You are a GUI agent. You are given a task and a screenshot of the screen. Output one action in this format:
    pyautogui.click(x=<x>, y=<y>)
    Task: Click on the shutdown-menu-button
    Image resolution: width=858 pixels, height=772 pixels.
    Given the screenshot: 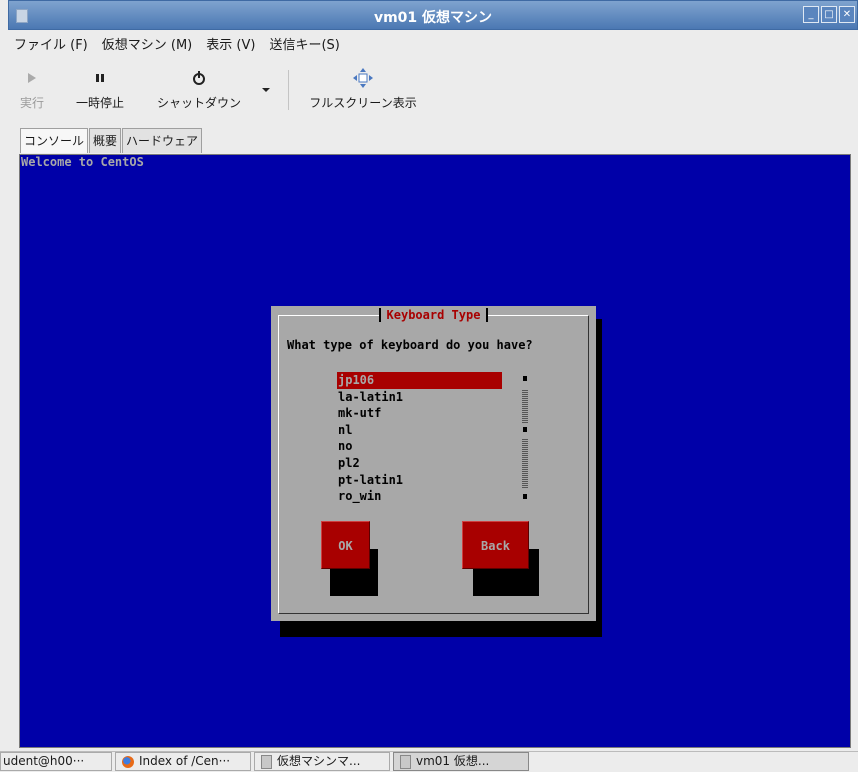 What is the action you would take?
    pyautogui.click(x=266, y=90)
    